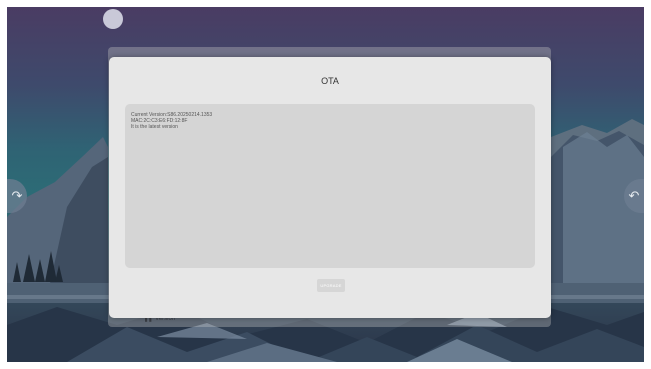 The width and height of the screenshot is (651, 369). I want to click on upgrade-button: UPGRADE, so click(331, 285).